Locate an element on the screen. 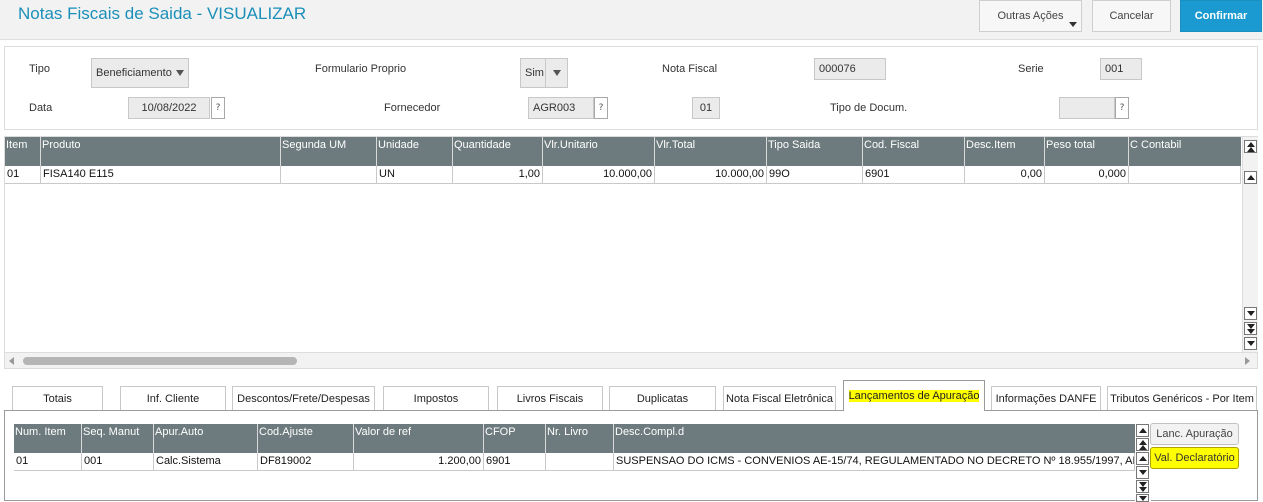  page-title: Notas Fiscais de Saida - VISUALIZAR is located at coordinates (162, 13).